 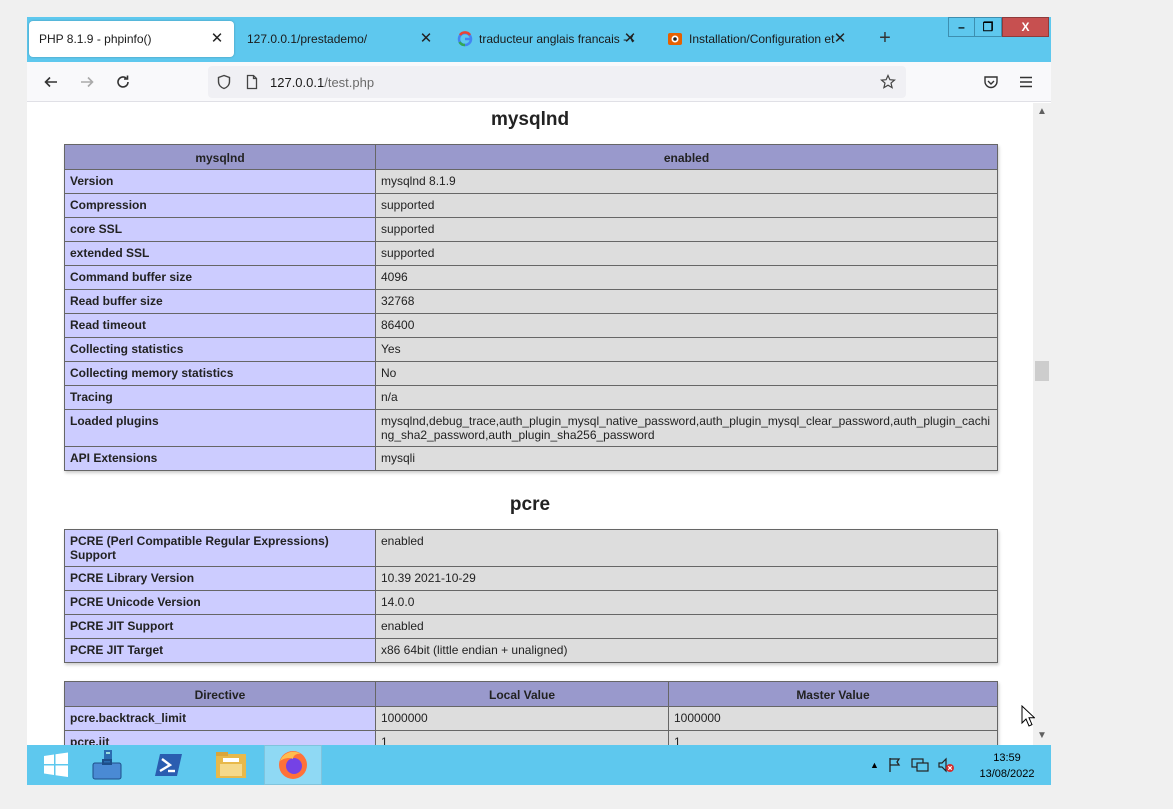 What do you see at coordinates (220, 349) in the screenshot?
I see `row-key: Collecting statistics` at bounding box center [220, 349].